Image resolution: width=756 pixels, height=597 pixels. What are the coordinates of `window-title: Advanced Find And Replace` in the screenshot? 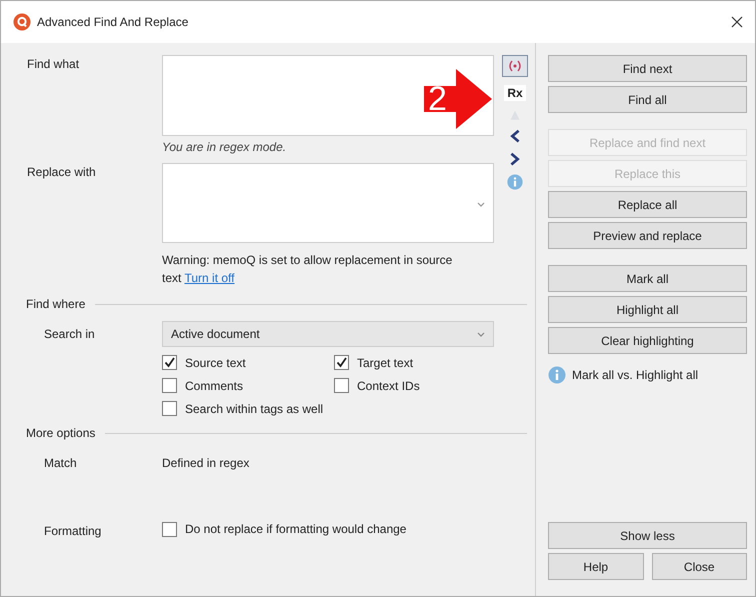 It's located at (112, 22).